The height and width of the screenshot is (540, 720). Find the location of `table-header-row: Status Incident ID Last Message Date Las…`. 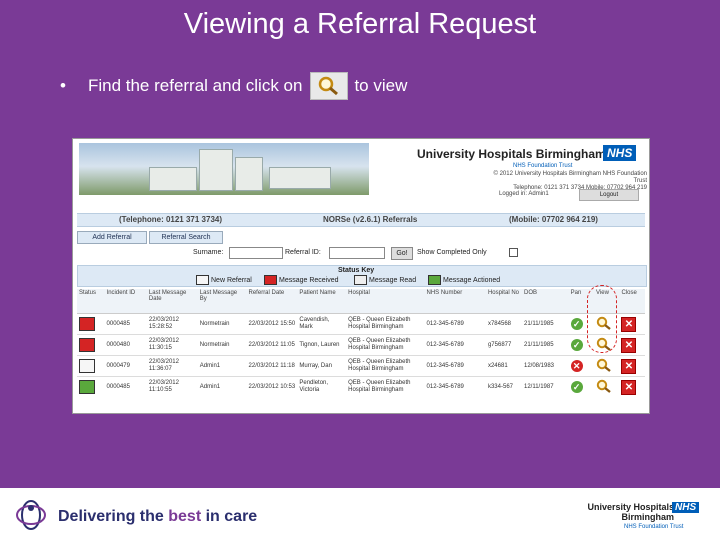

table-header-row: Status Incident ID Last Message Date Las… is located at coordinates (361, 301).